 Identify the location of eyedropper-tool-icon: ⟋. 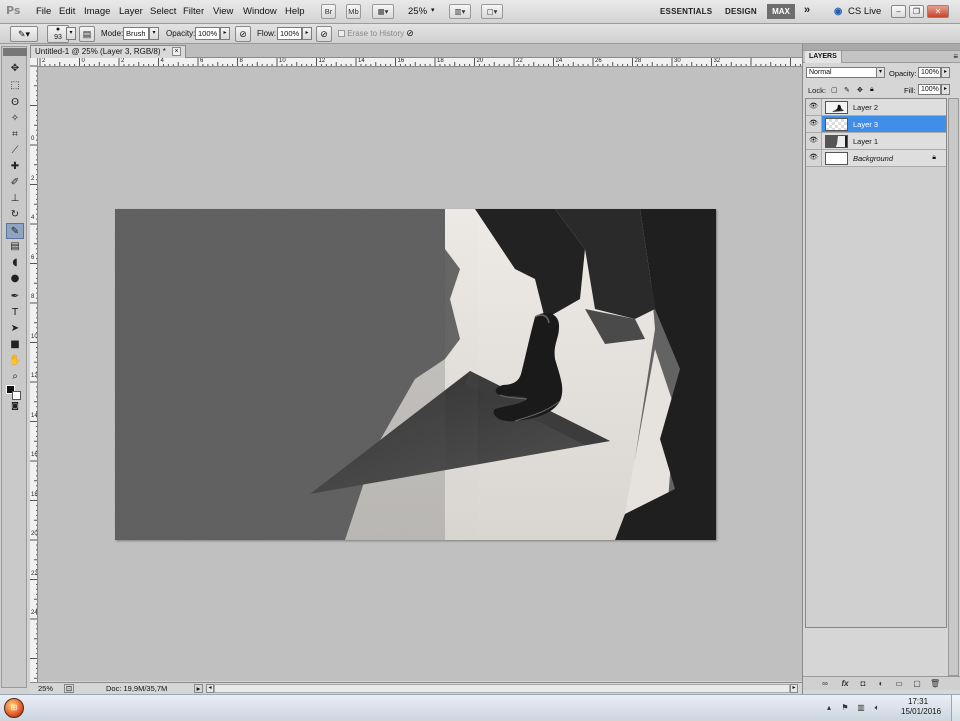
(15, 151).